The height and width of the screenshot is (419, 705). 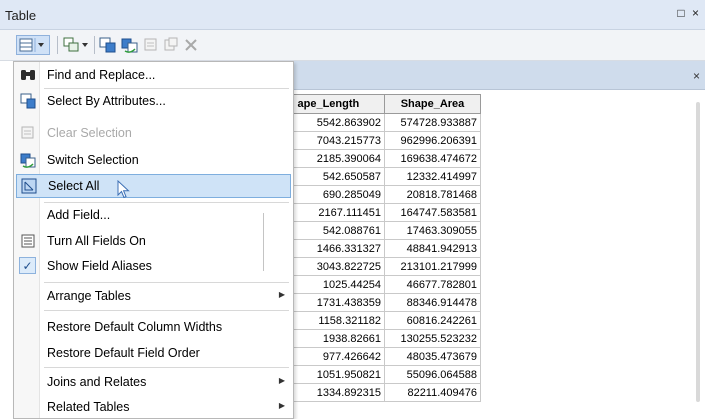 What do you see at coordinates (89, 133) in the screenshot?
I see `menu-item-label: Clear Selection` at bounding box center [89, 133].